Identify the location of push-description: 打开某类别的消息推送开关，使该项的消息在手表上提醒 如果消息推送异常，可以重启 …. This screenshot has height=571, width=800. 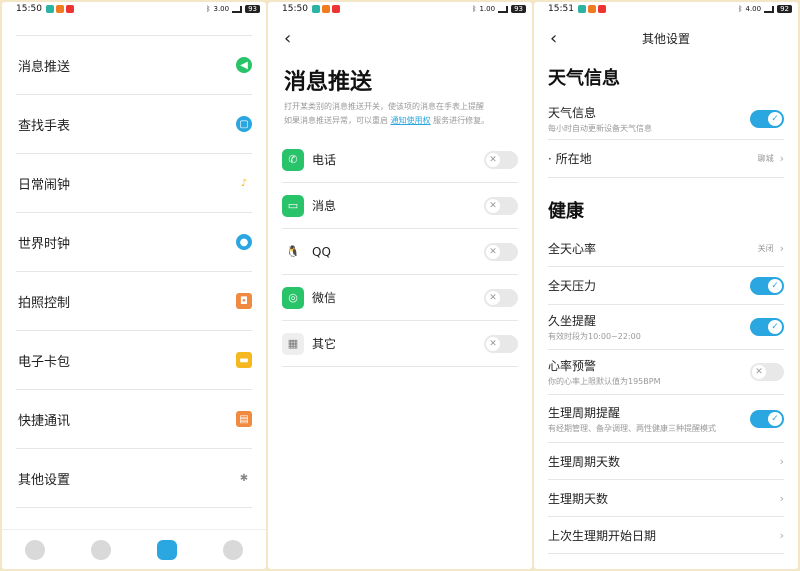
(400, 114).